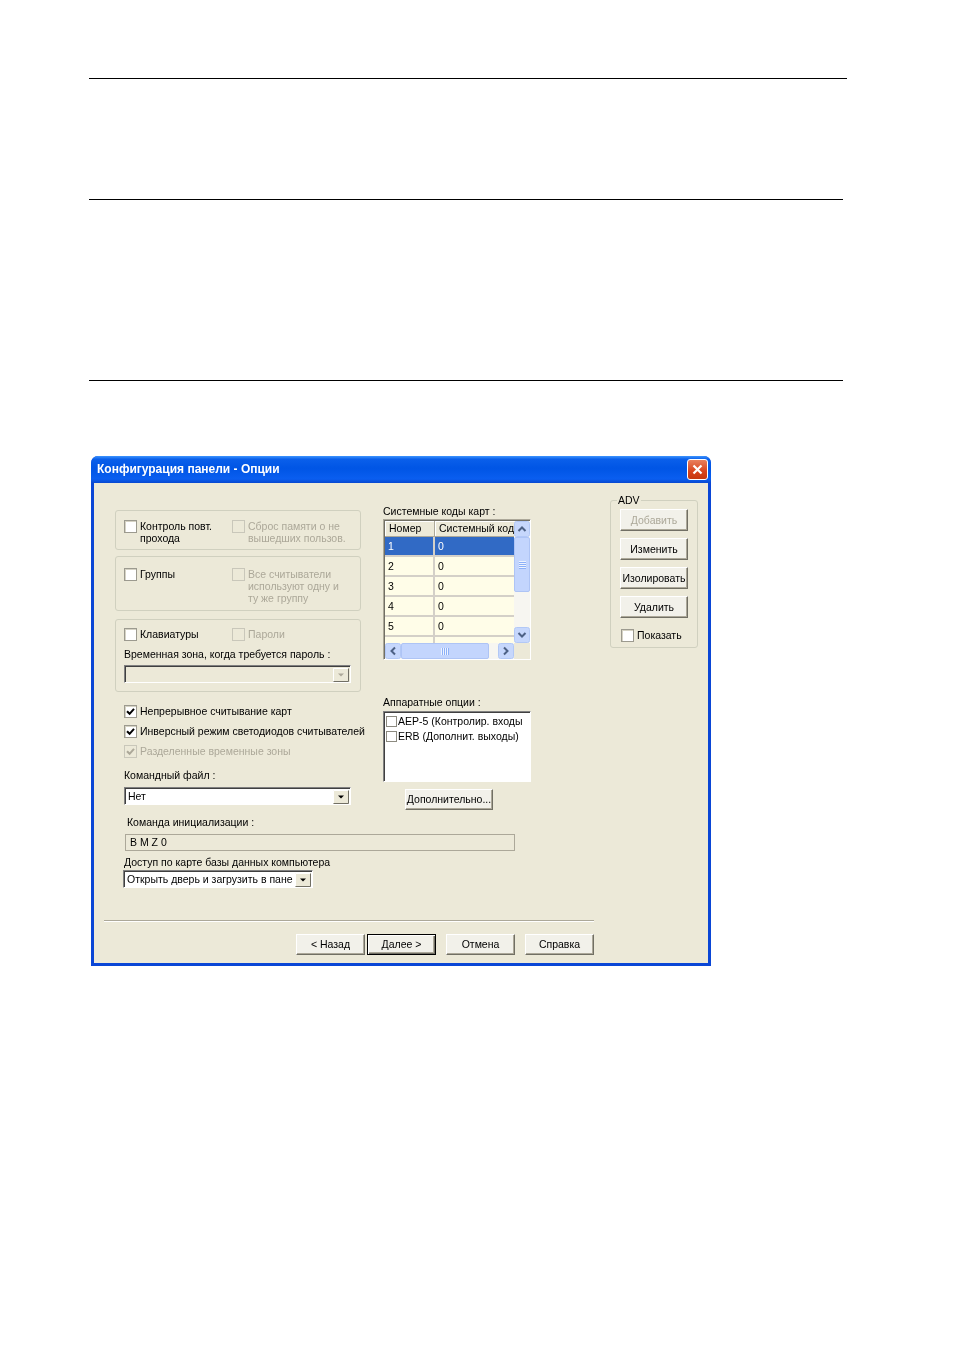 The height and width of the screenshot is (1350, 954). What do you see at coordinates (410, 566) in the screenshot?
I see `table-cell: 2` at bounding box center [410, 566].